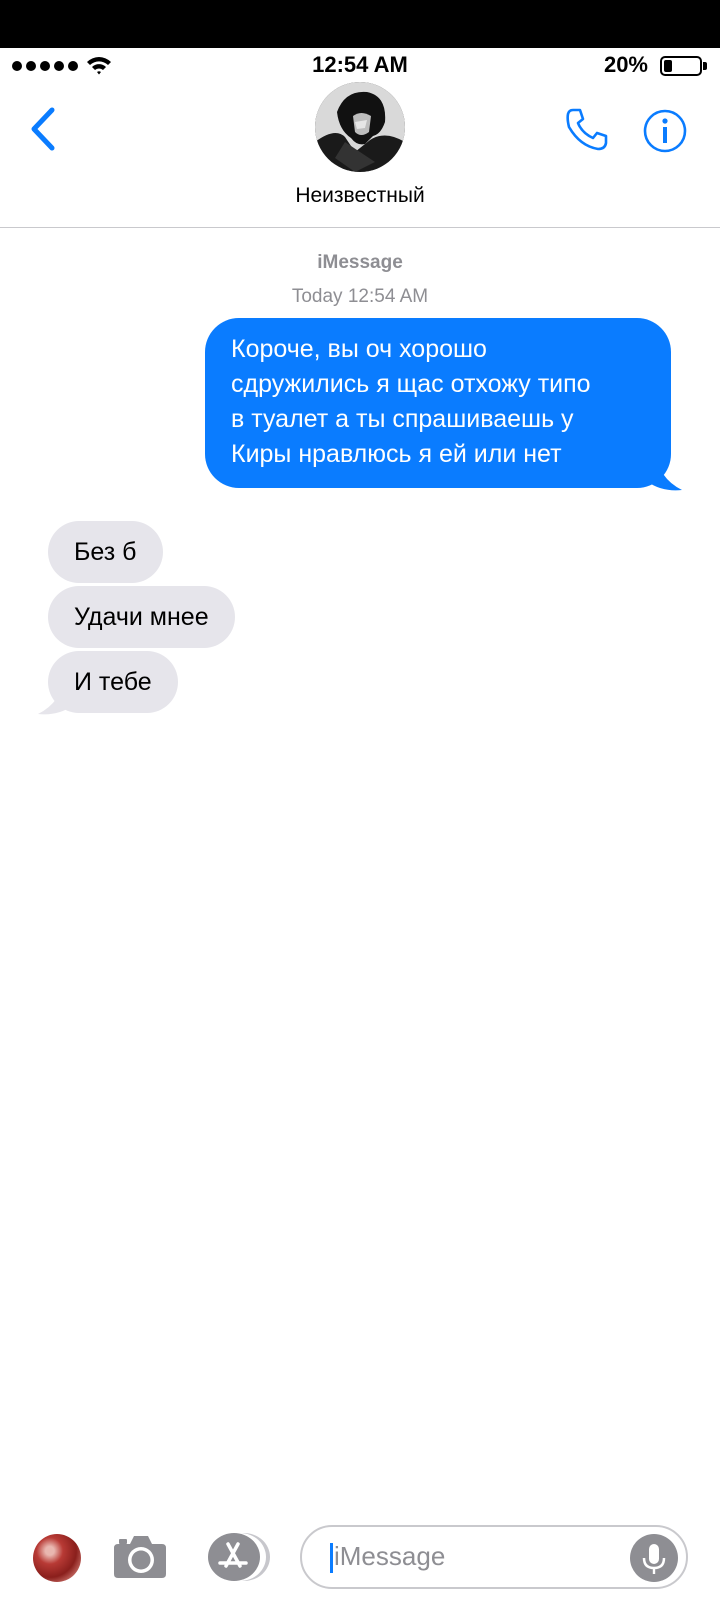  Describe the element at coordinates (402, 419) in the screenshot. I see `message-line: в туалет а ты спрашиваешь у` at that location.